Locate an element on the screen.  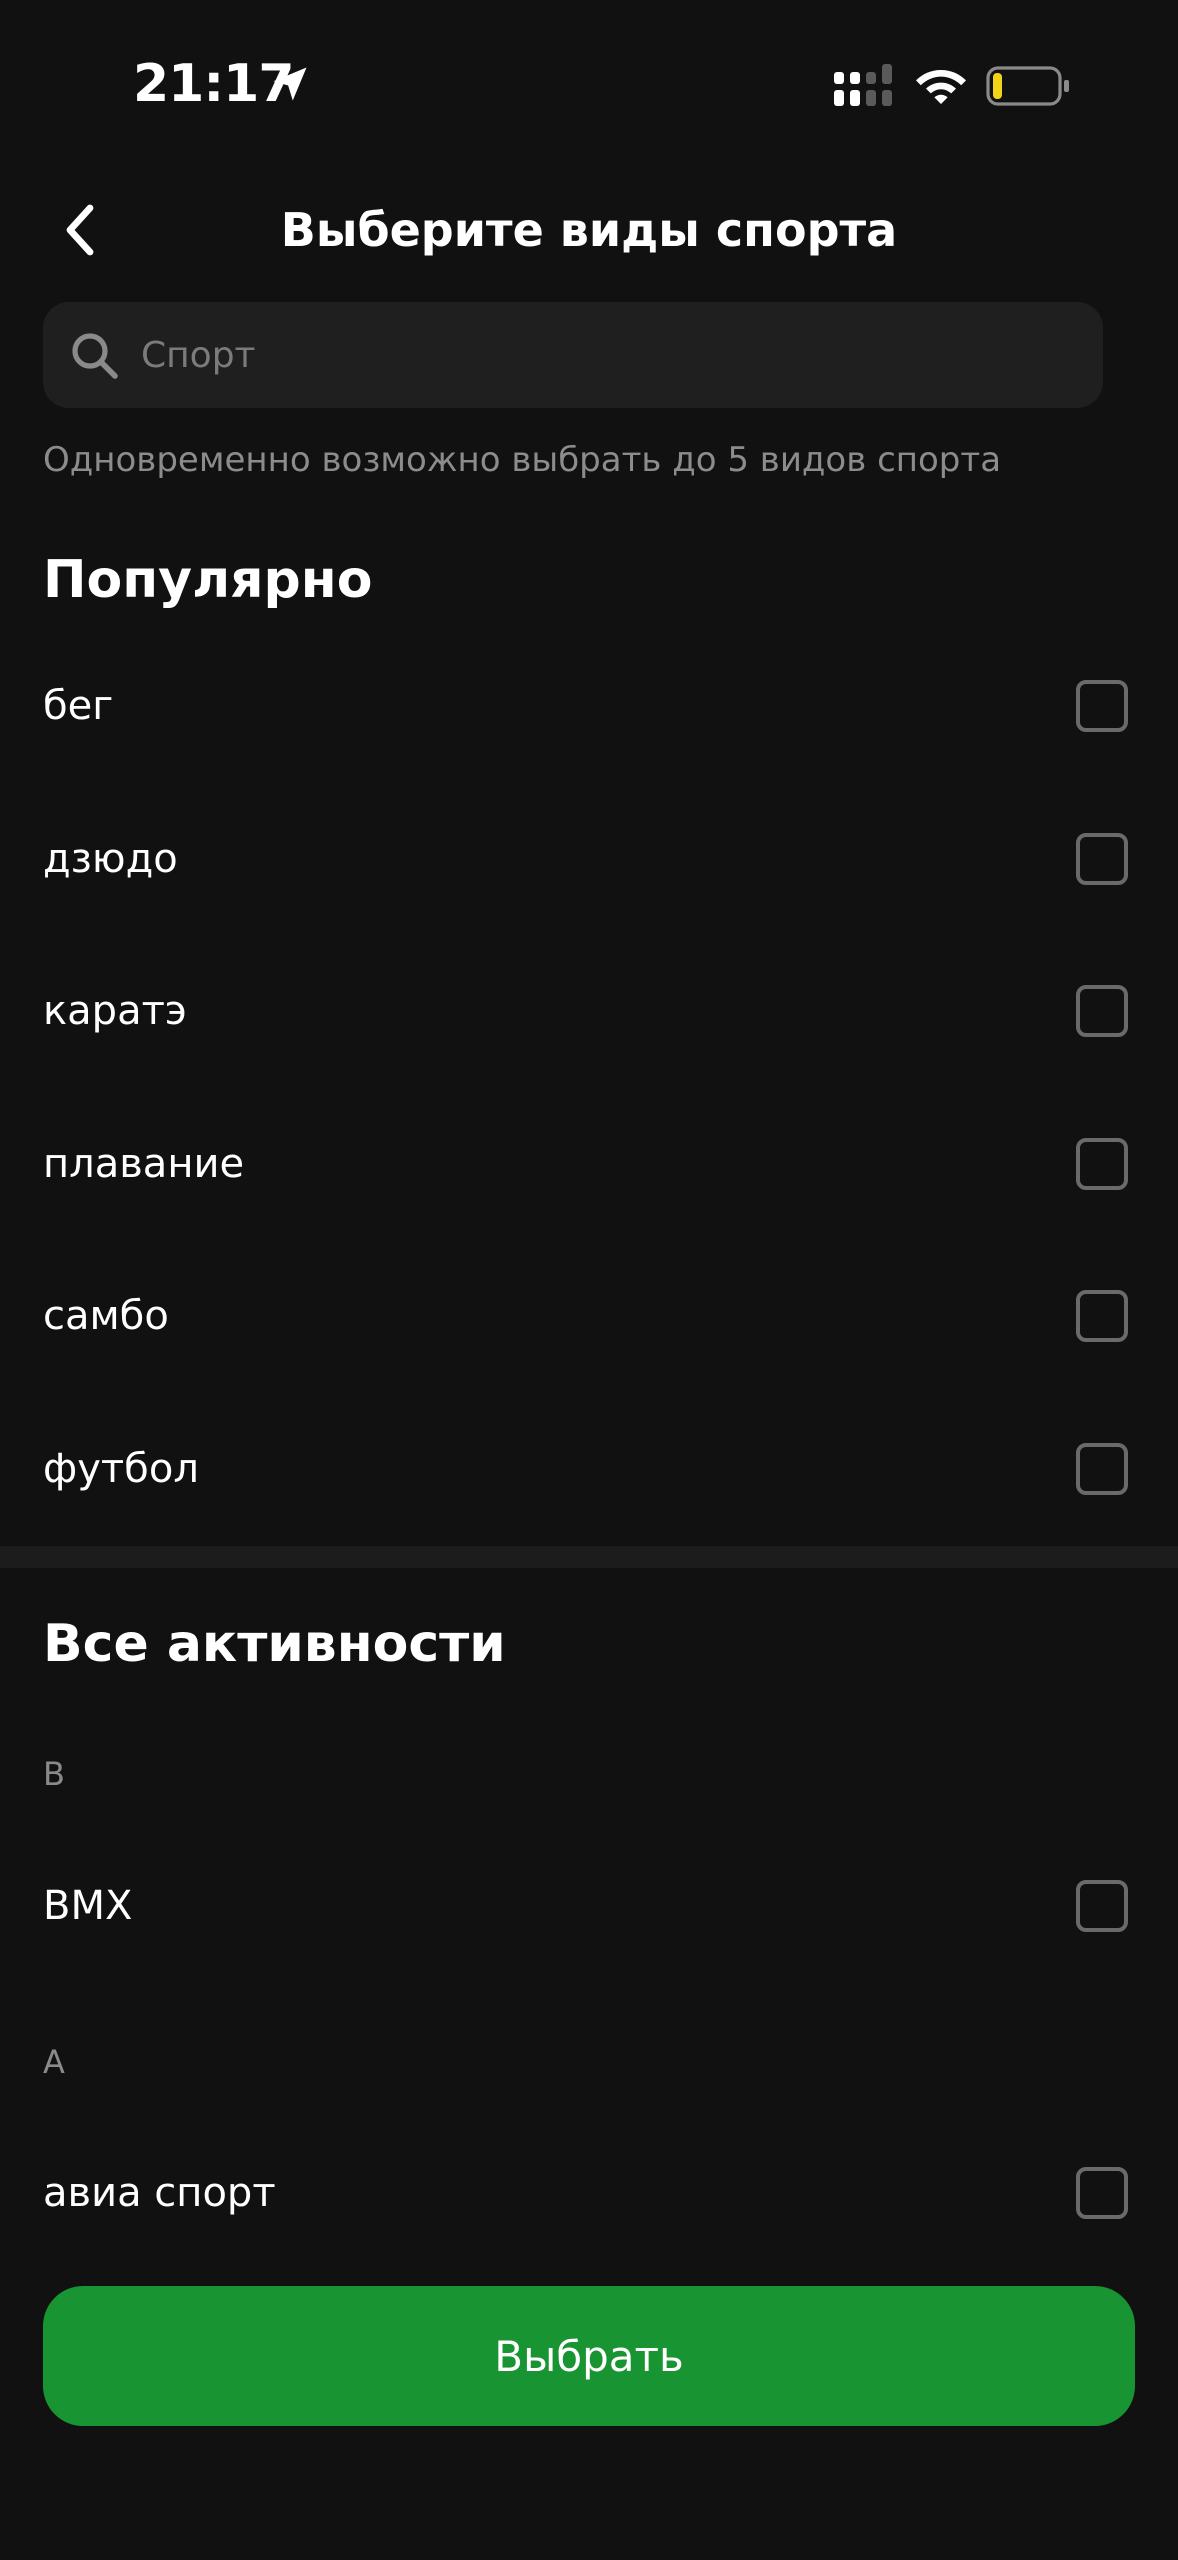
list-item: плавание is located at coordinates (589, 1164).